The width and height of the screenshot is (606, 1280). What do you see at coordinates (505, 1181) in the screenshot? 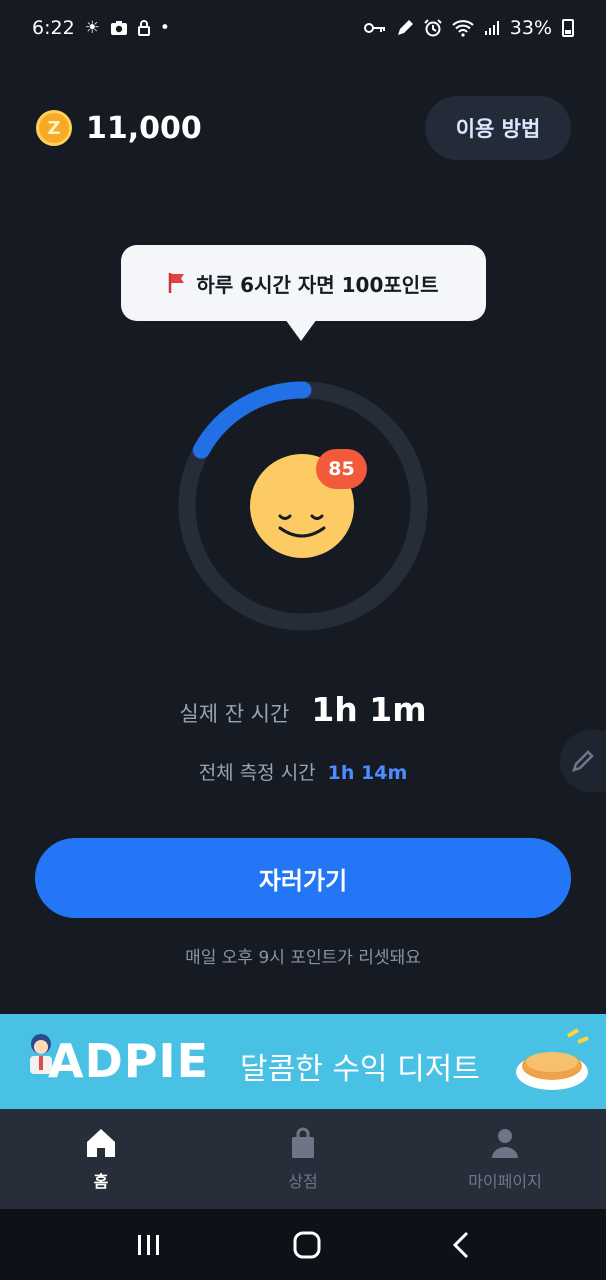
I see `nav-mypage-label: 마이페이지` at bounding box center [505, 1181].